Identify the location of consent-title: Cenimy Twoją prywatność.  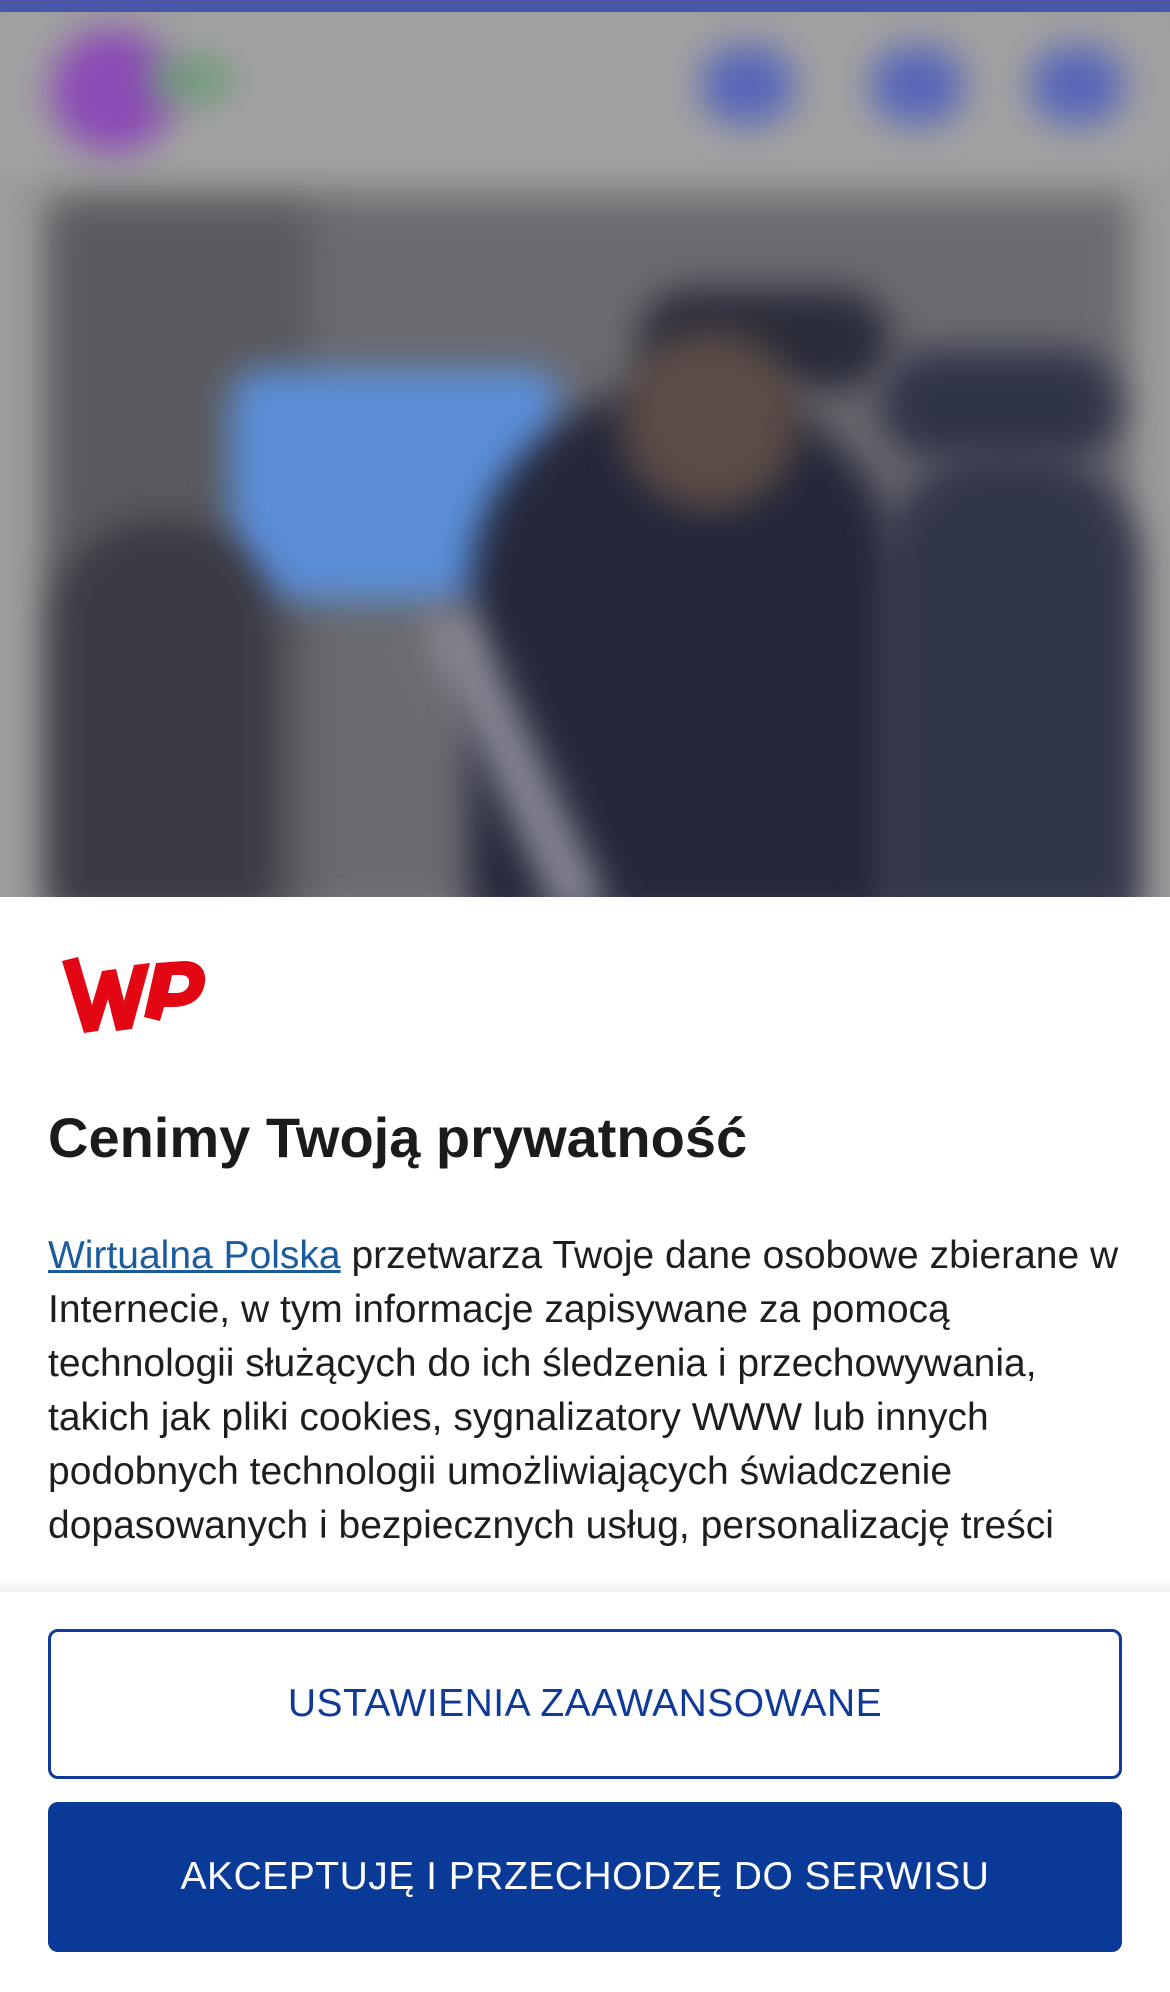
(398, 1137).